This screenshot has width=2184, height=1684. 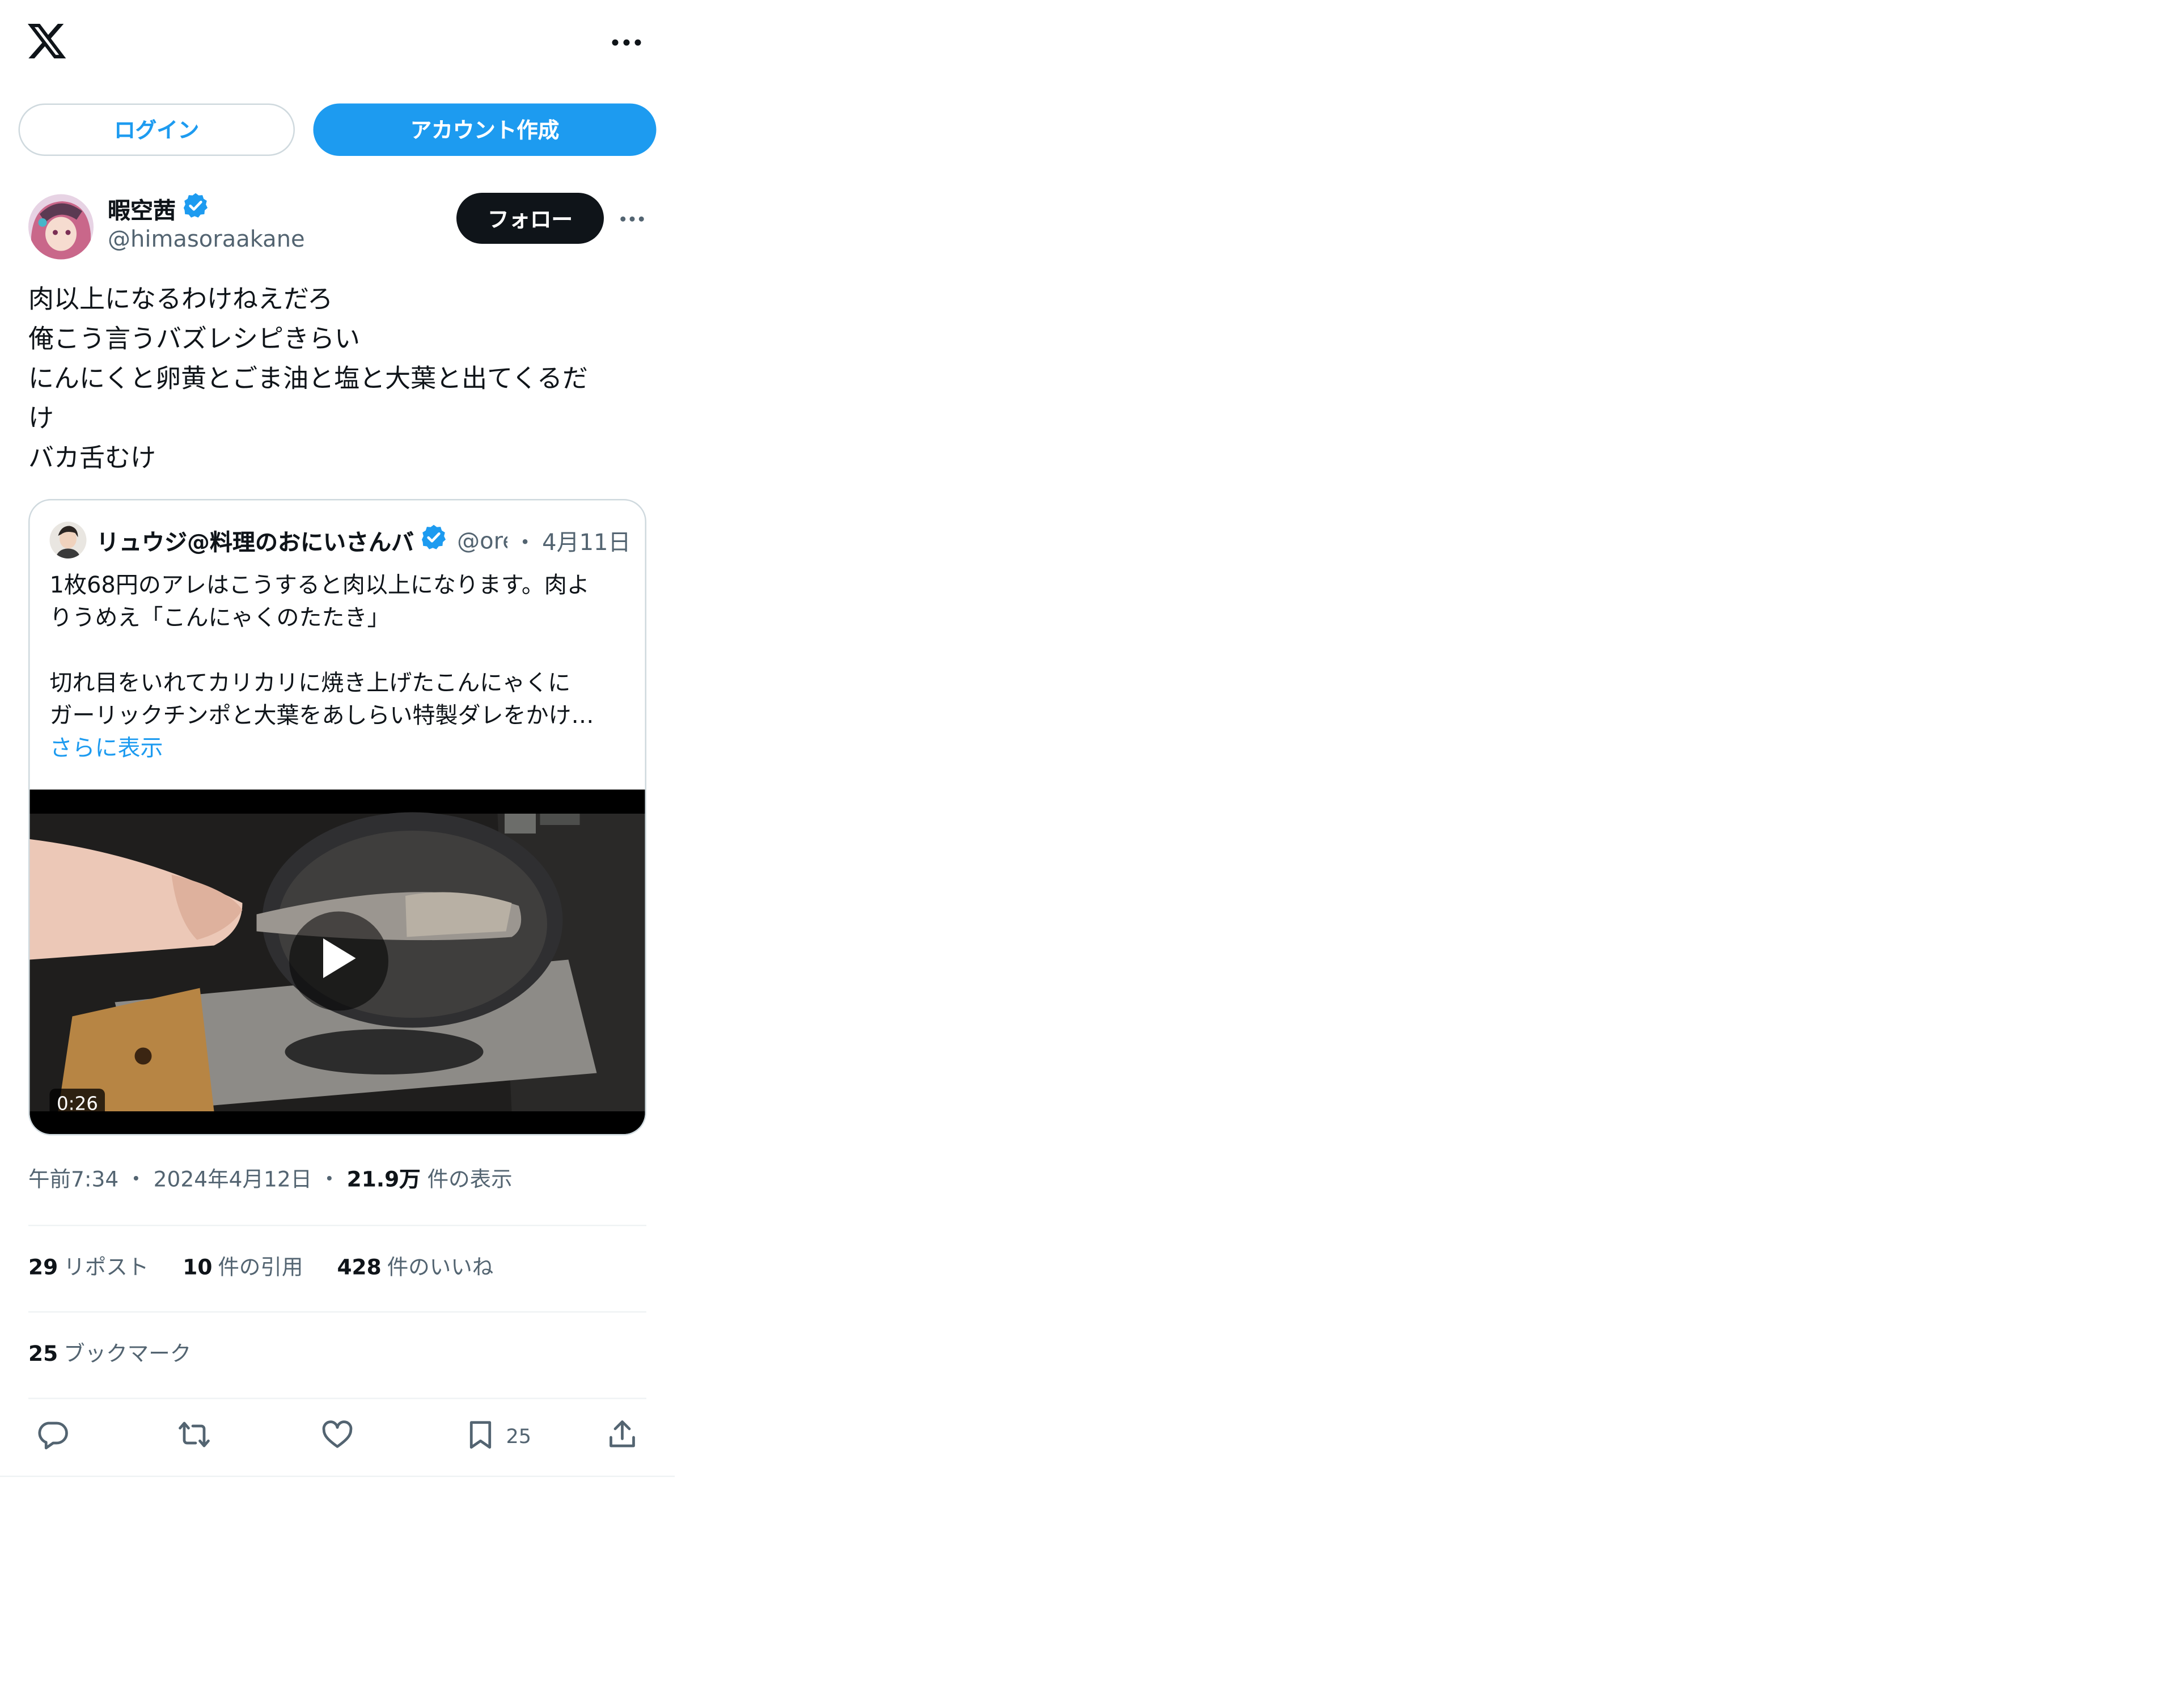 I want to click on engagement-stats: 29 リポスト 10 件の引用 428 件のいいね, so click(x=260, y=1269).